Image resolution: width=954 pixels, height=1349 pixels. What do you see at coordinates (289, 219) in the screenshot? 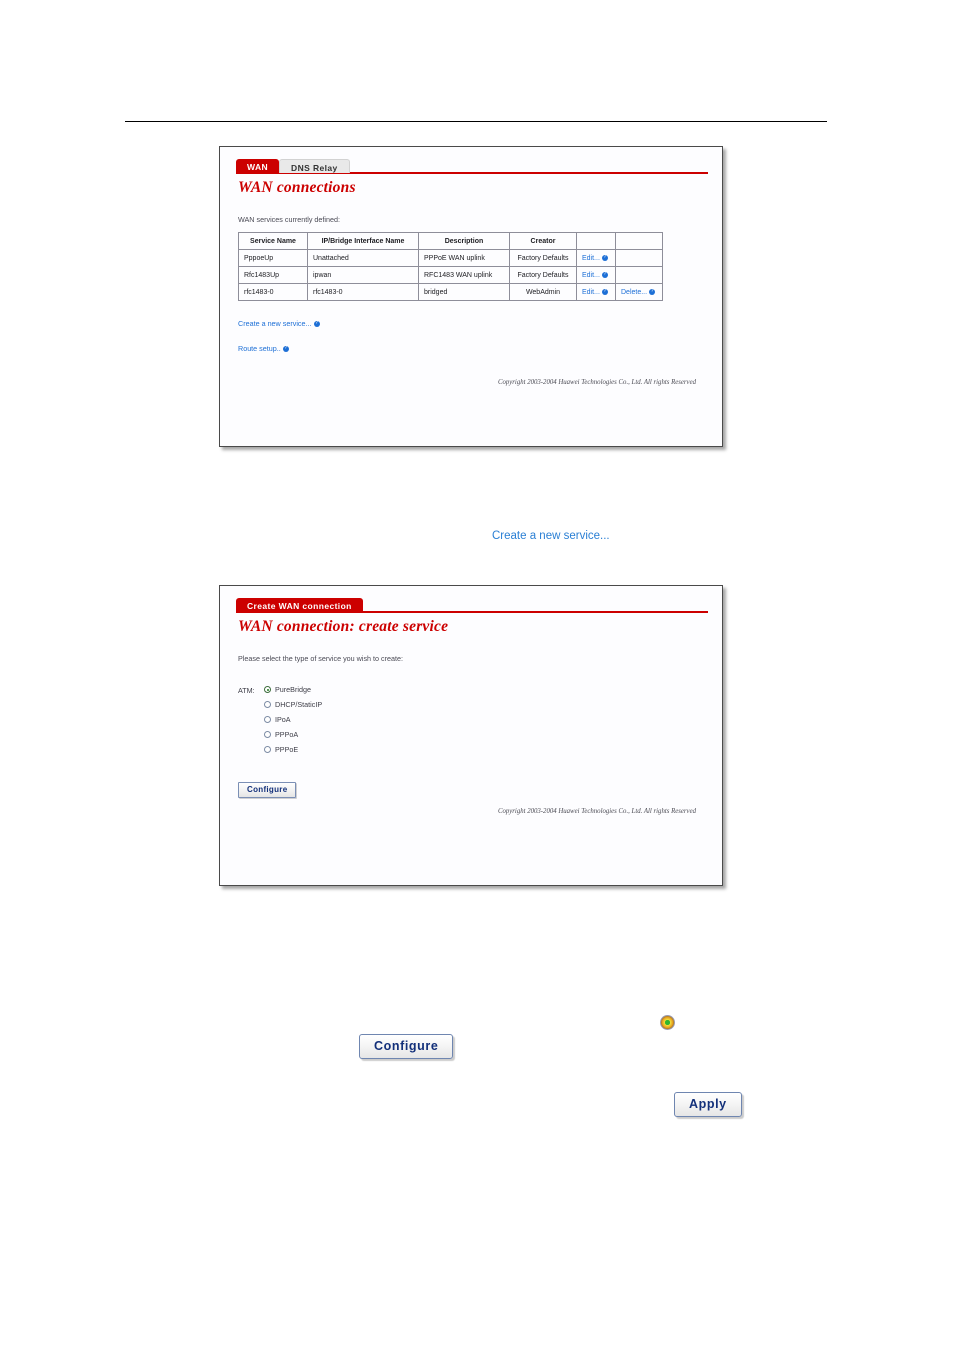
I see `panel1-intro: WAN services currently defined:` at bounding box center [289, 219].